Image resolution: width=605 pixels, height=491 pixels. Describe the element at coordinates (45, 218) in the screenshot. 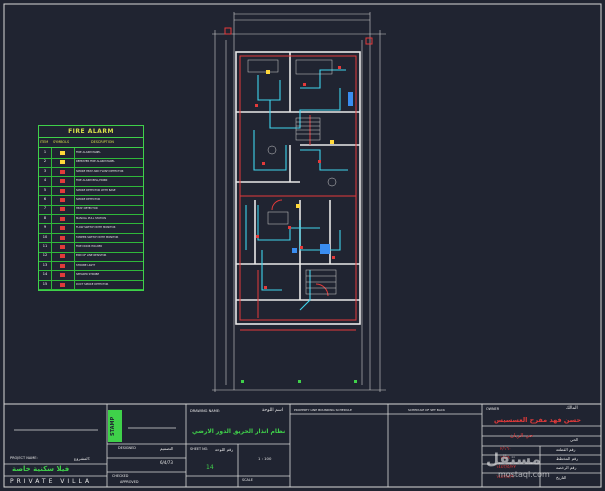

I see `legend-row-number: 8` at that location.